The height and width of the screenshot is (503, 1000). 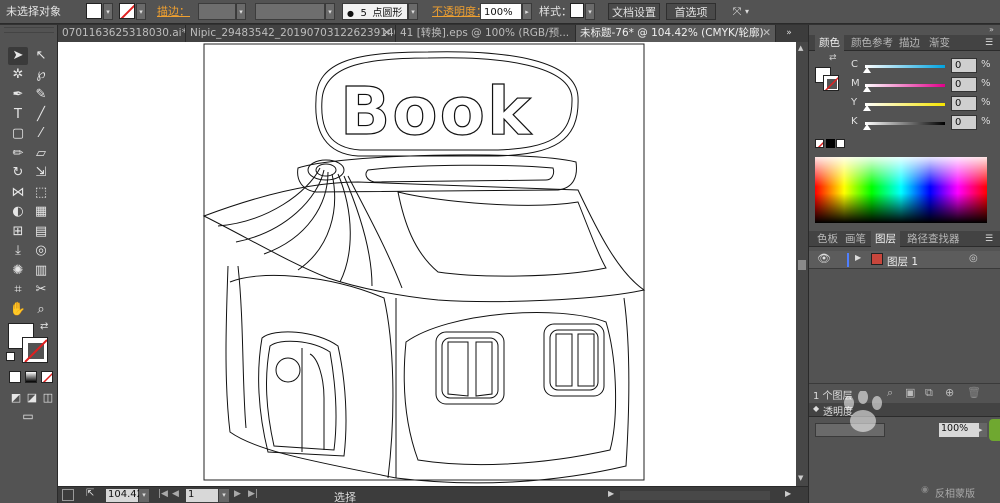 What do you see at coordinates (18, 310) in the screenshot?
I see `hand-tool-icon: ✋` at bounding box center [18, 310].